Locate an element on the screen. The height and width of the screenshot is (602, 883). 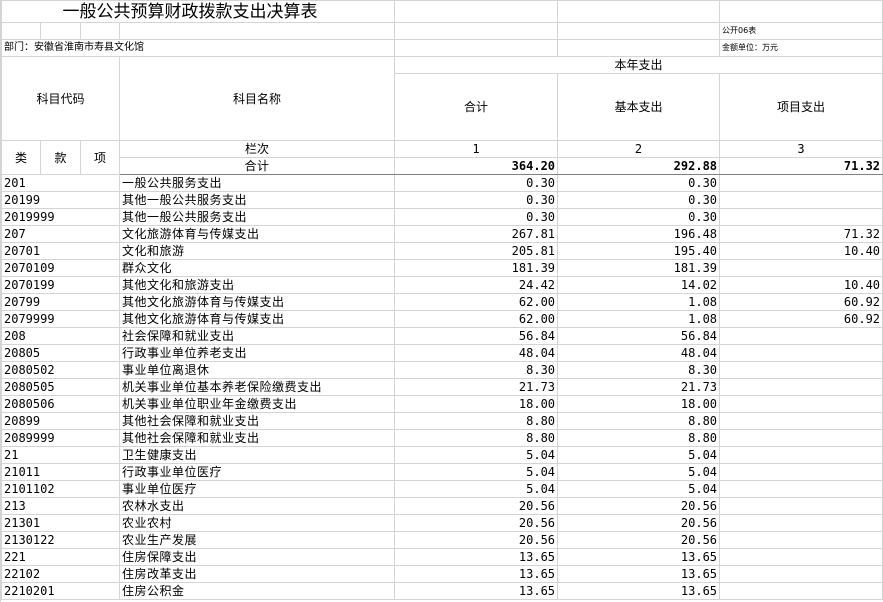
row-basic: 56.84 is located at coordinates (639, 336).